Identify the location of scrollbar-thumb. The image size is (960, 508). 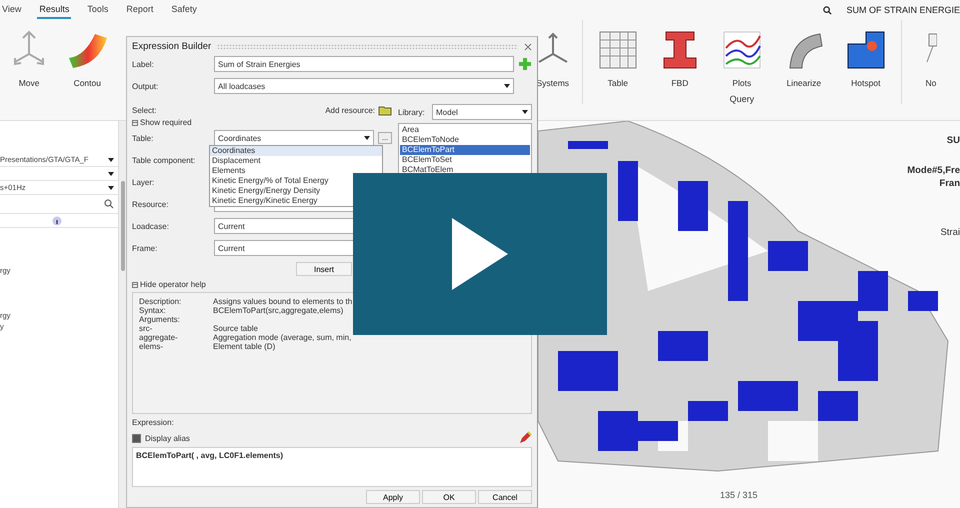
(123, 226).